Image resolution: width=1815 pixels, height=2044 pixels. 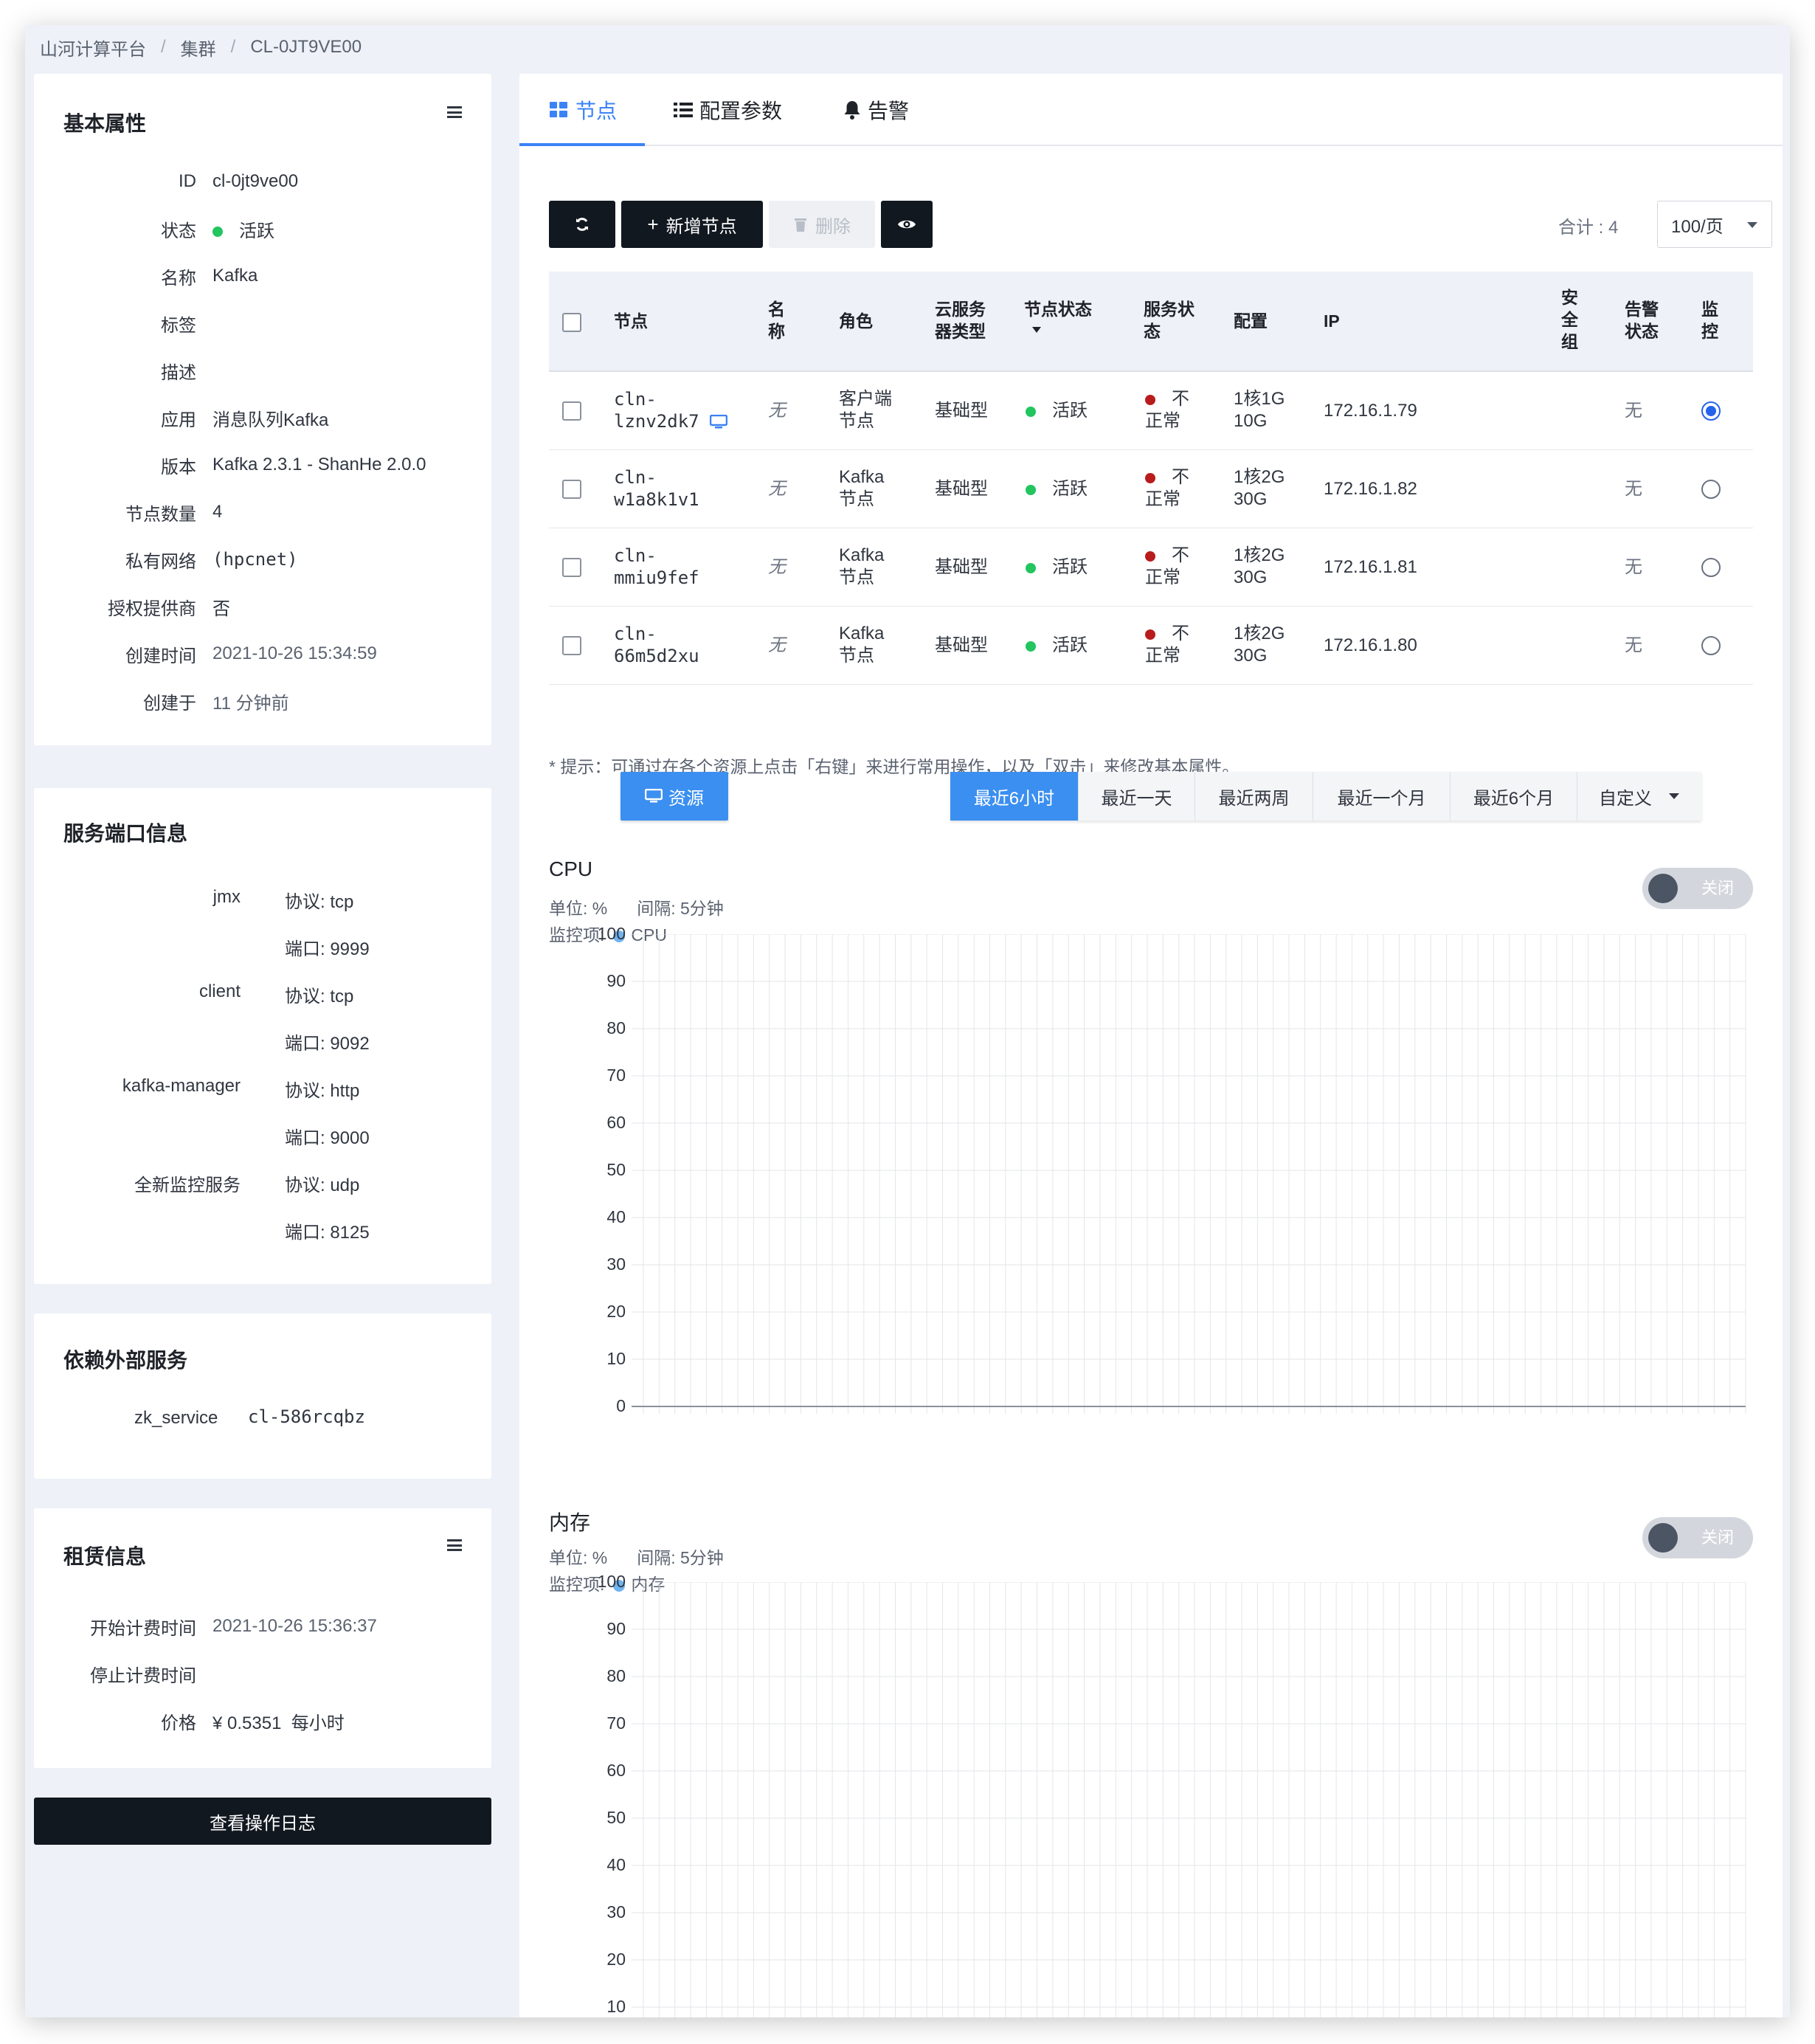 I want to click on tab-config-params: 配置参数, so click(x=727, y=110).